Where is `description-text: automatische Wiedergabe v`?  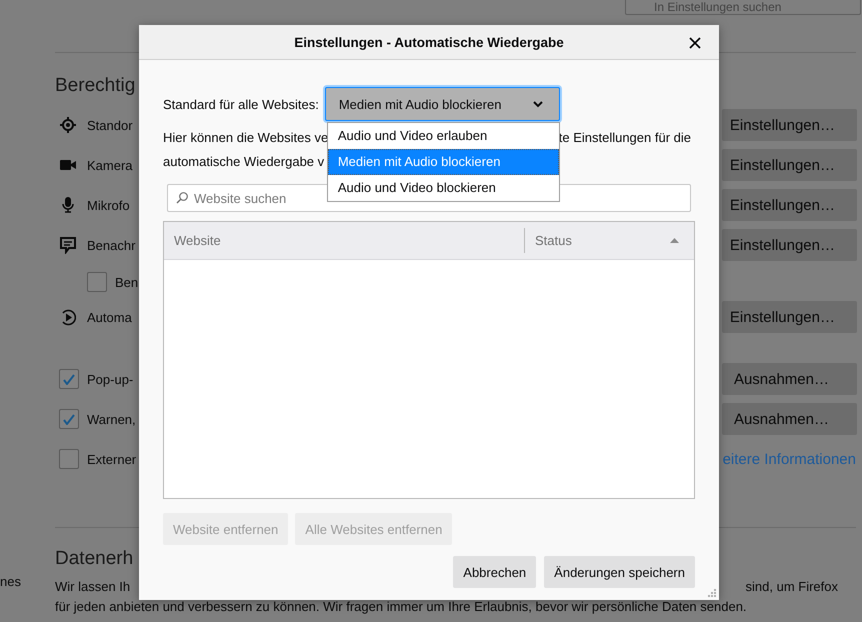 description-text: automatische Wiedergabe v is located at coordinates (243, 161).